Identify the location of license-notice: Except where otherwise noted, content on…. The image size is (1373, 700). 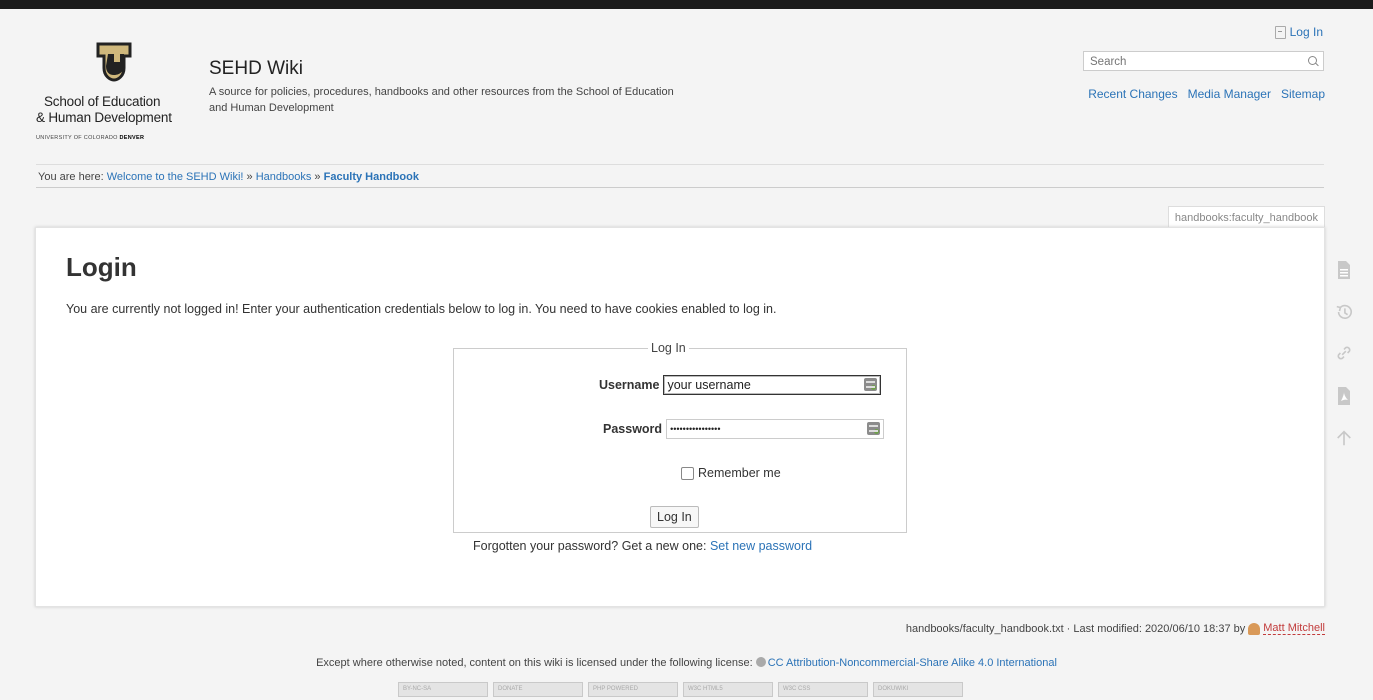
(686, 663).